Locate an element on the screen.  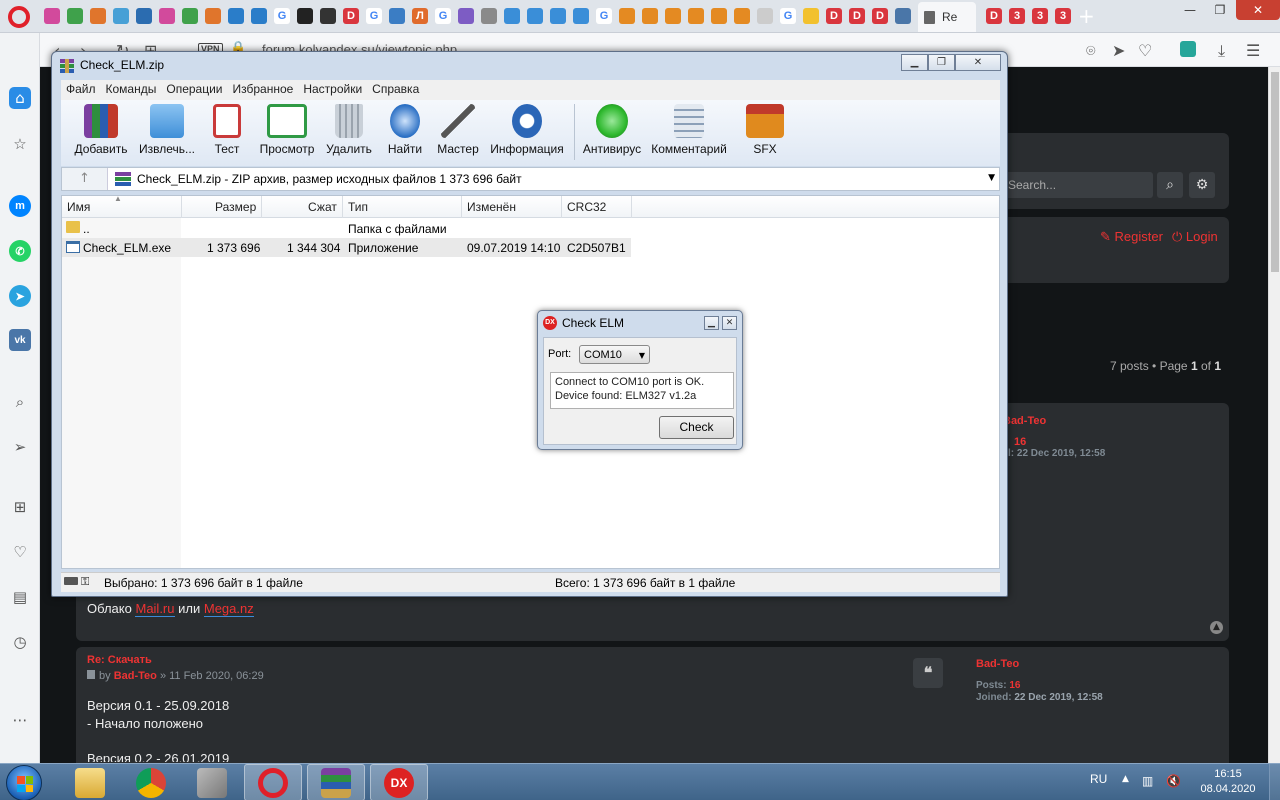
tray-expand-icon: ▲ is located at coordinates (1125, 779).